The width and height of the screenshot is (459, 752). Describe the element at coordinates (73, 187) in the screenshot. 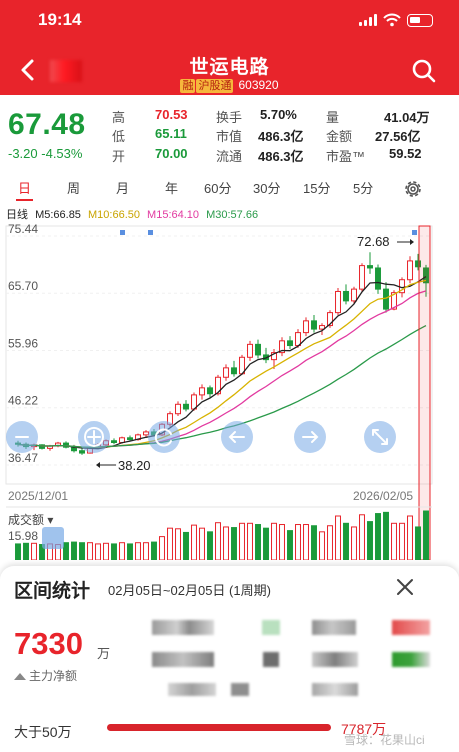

I see `tab-week: 周` at that location.